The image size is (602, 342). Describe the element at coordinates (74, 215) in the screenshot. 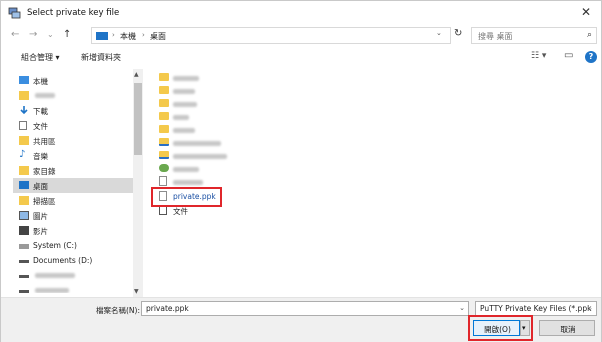

I see `nav-item-pictures: 圖片` at that location.